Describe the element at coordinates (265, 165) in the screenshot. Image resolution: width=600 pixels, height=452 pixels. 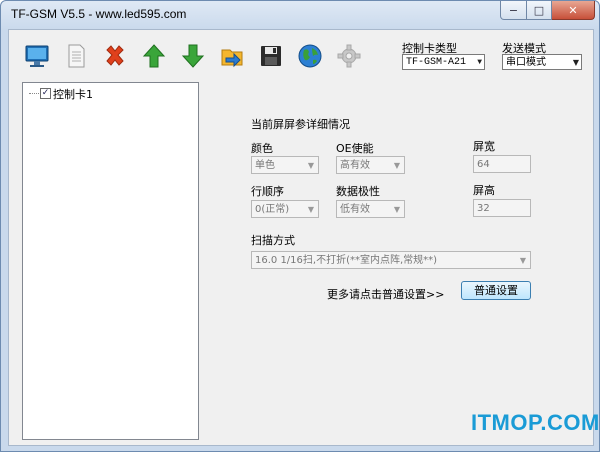
I see `color-value: 单色` at that location.